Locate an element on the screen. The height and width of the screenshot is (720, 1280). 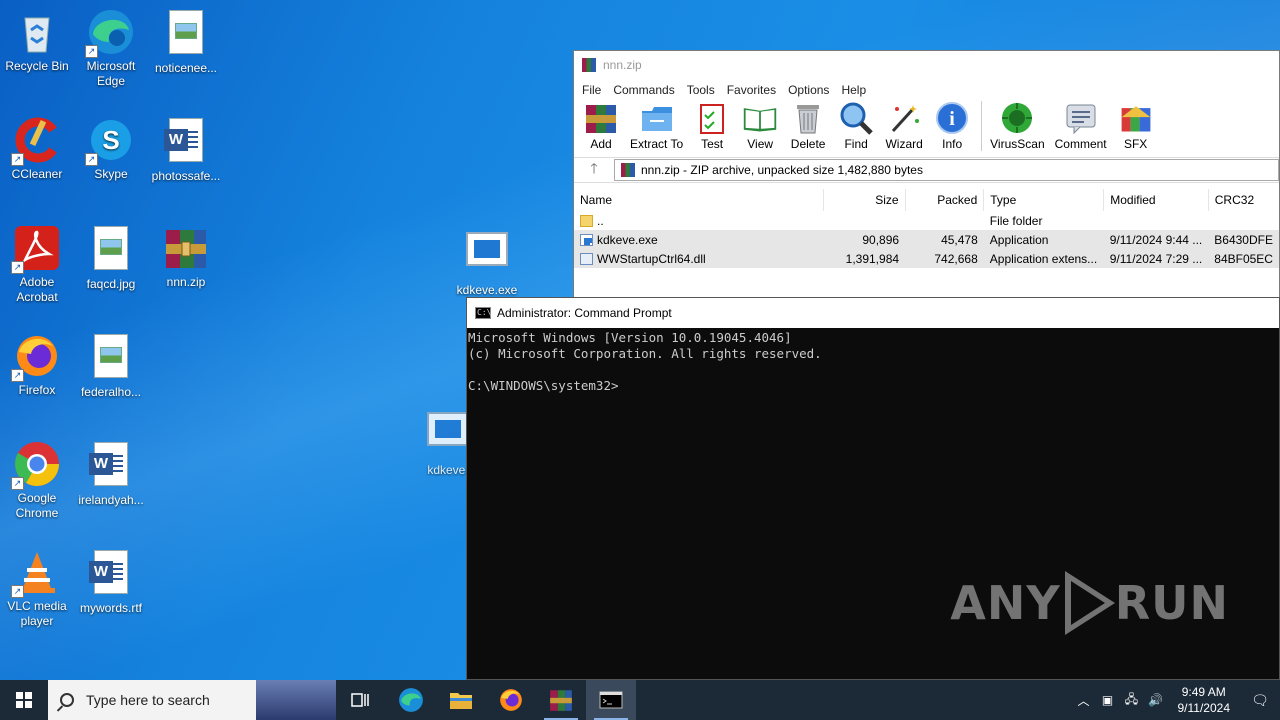
table-row: .. File folder is located at coordinates (926, 220).